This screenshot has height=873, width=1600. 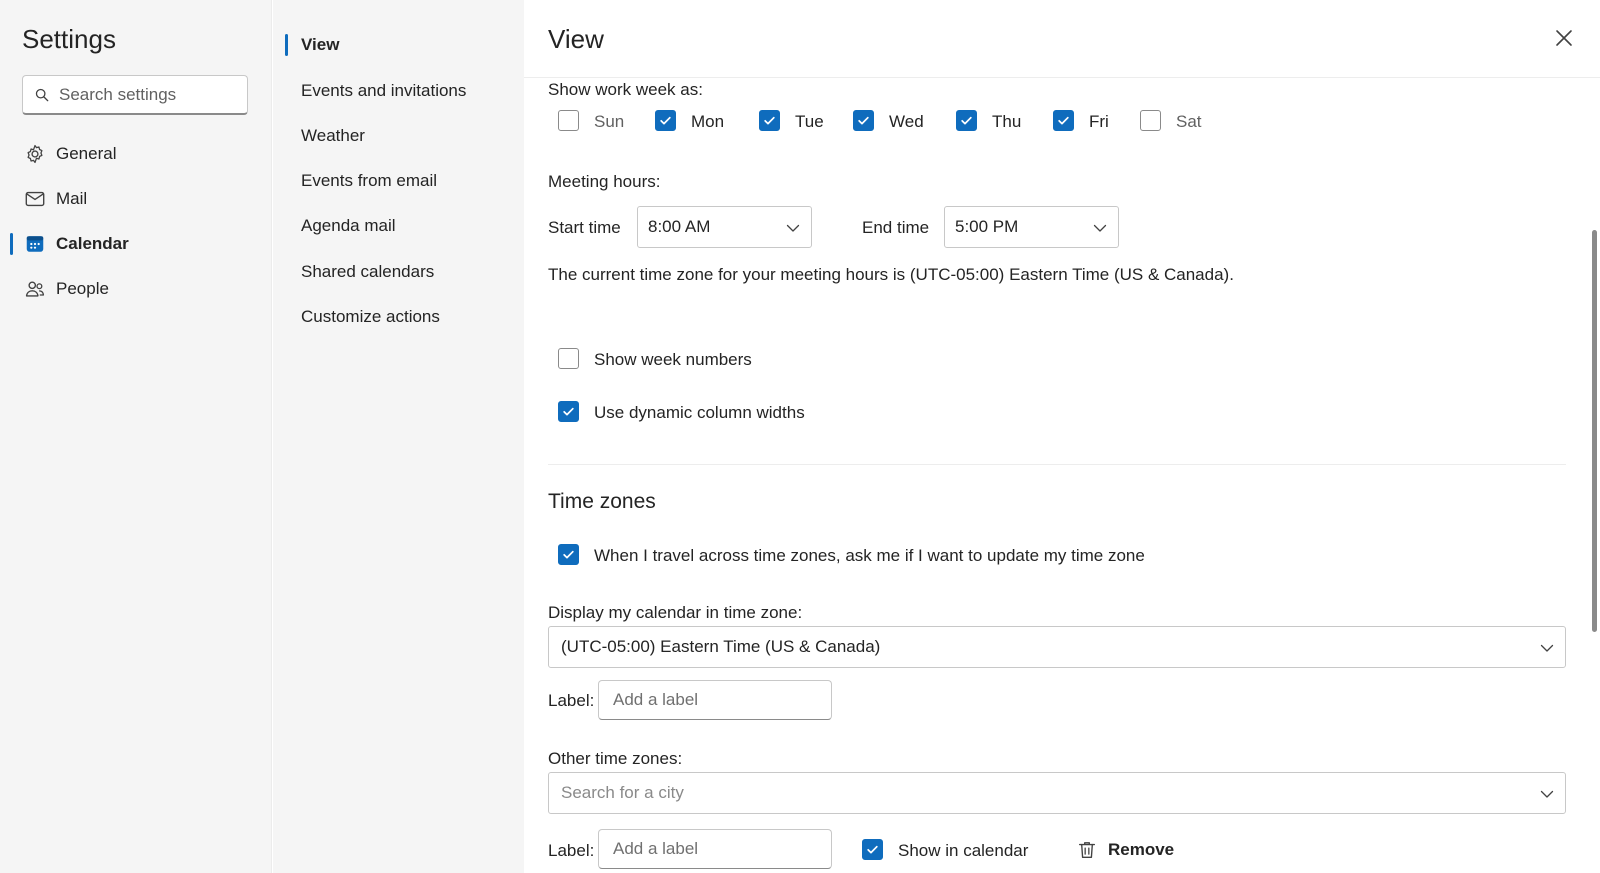 What do you see at coordinates (1189, 121) in the screenshot?
I see `day-label-sat: Sat` at bounding box center [1189, 121].